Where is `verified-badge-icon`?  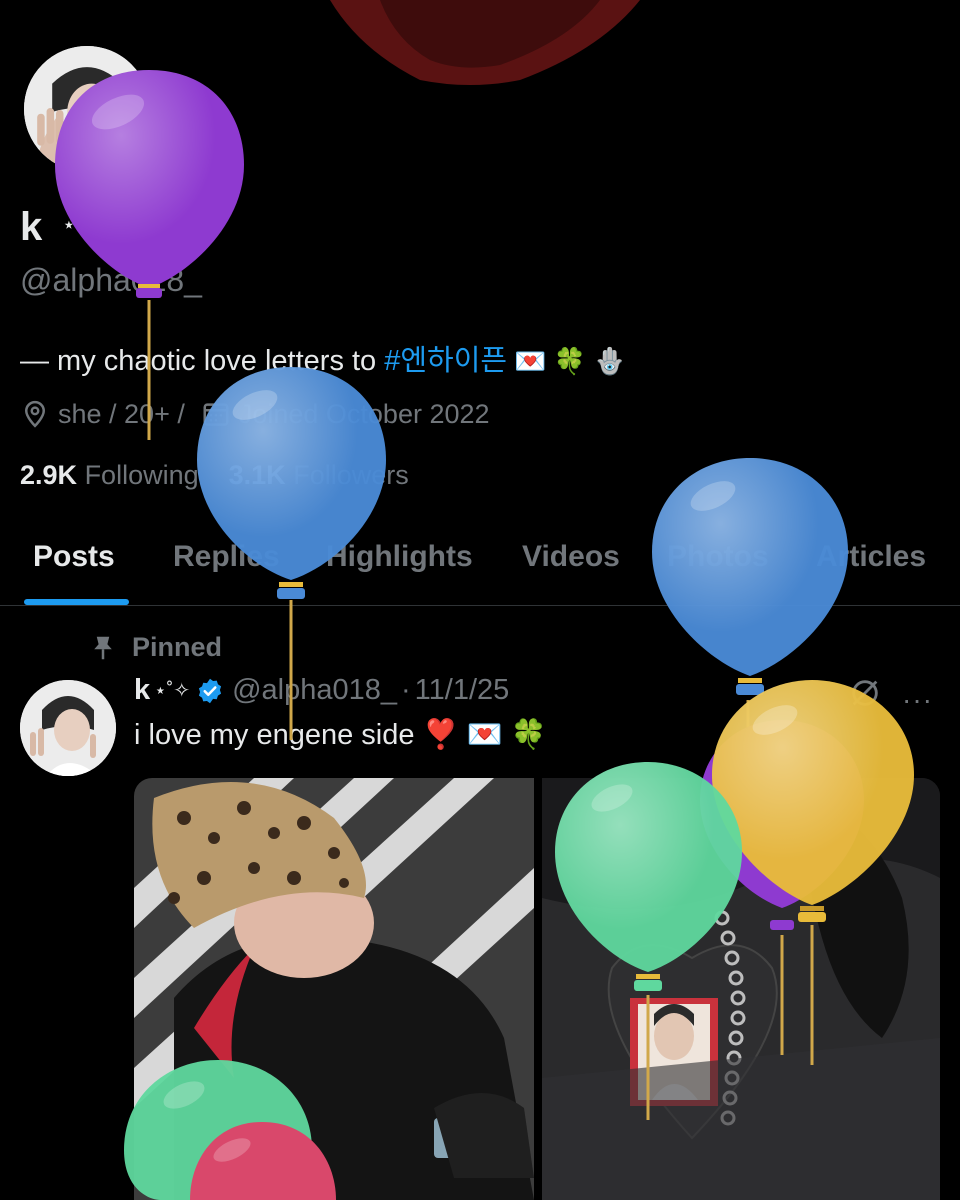
verified-badge-icon is located at coordinates (154, 227).